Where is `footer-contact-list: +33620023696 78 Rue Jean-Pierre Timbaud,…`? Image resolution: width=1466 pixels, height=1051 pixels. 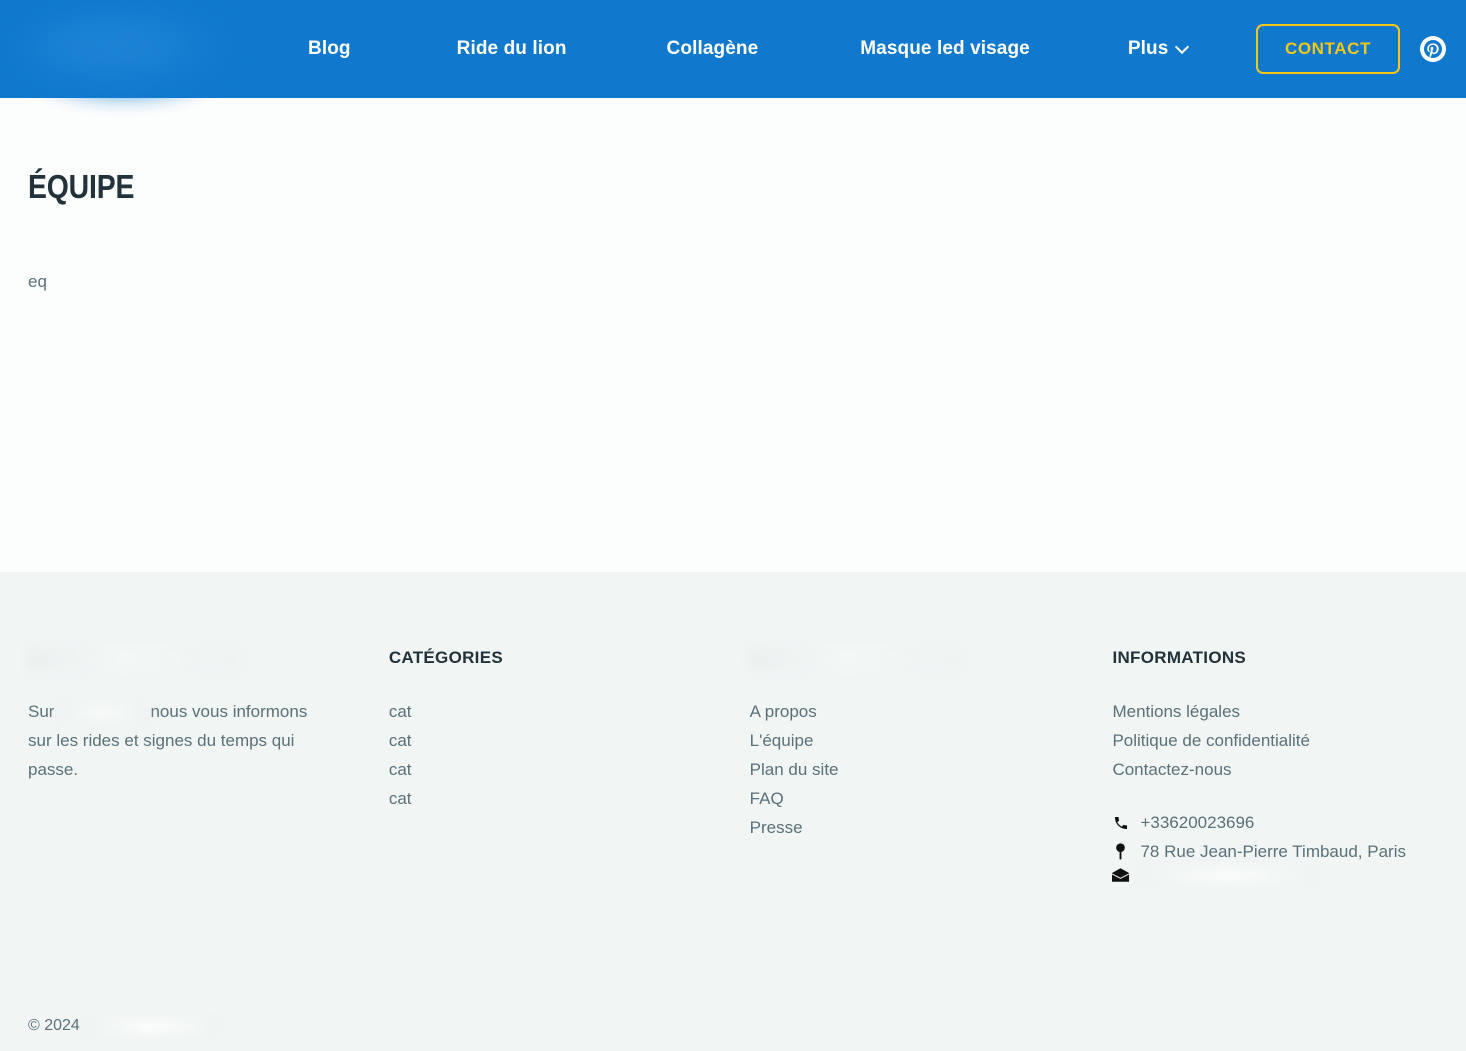
footer-contact-list: +33620023696 78 Rue Jean-Pierre Timbaud,… is located at coordinates (1275, 845).